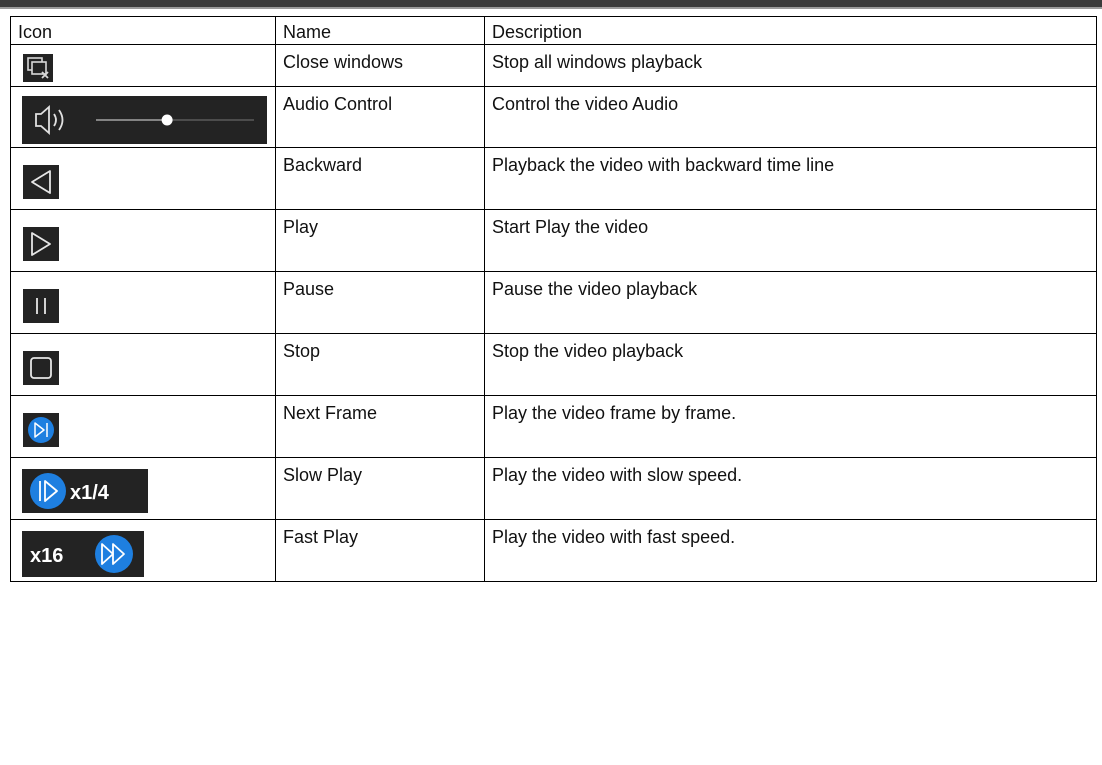 The width and height of the screenshot is (1102, 765). Describe the element at coordinates (790, 117) in the screenshot. I see `row-description: Control the video Audio` at that location.